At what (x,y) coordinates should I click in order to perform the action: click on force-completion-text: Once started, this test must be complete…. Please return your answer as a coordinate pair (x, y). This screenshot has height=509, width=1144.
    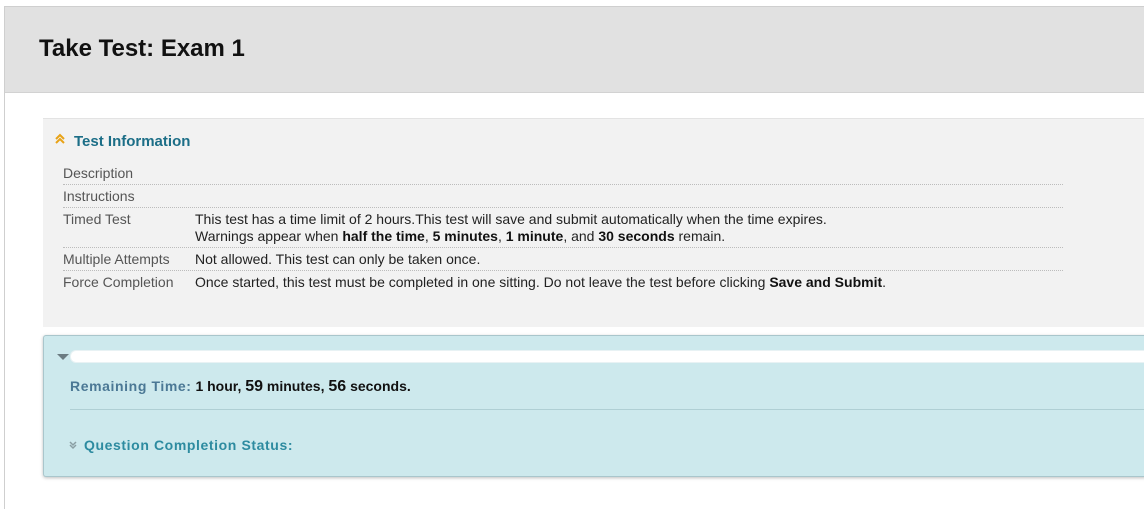
    Looking at the image, I should click on (482, 282).